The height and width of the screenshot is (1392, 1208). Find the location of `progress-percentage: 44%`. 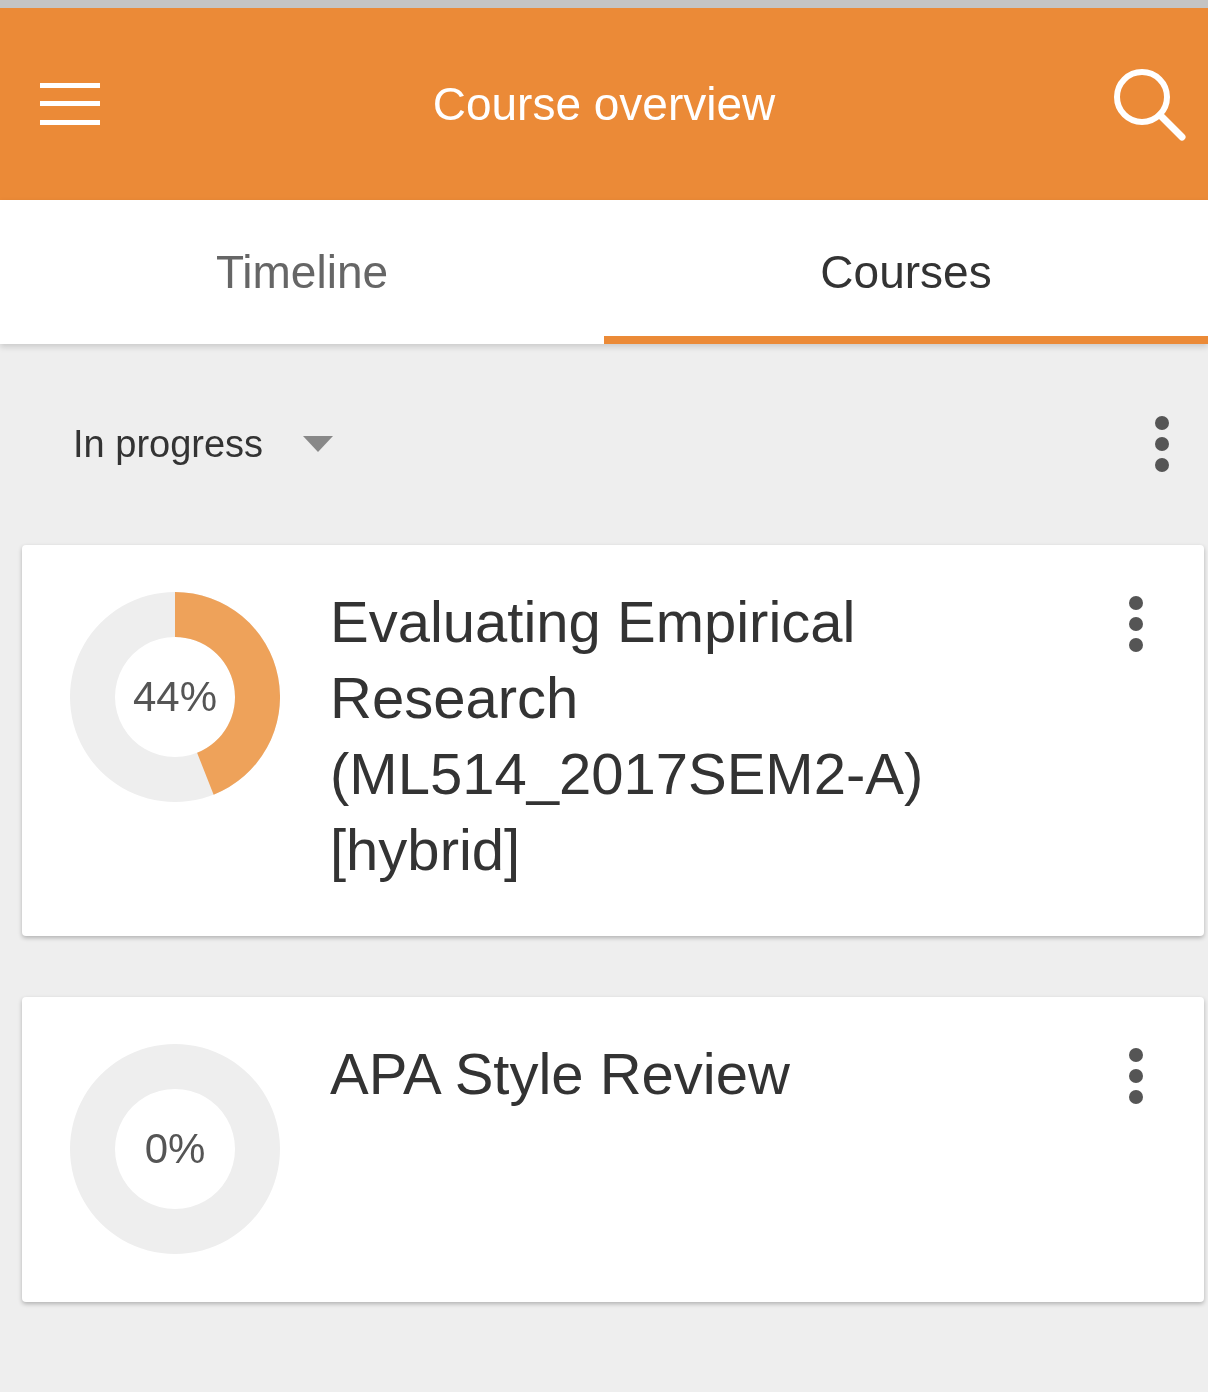

progress-percentage: 44% is located at coordinates (175, 697).